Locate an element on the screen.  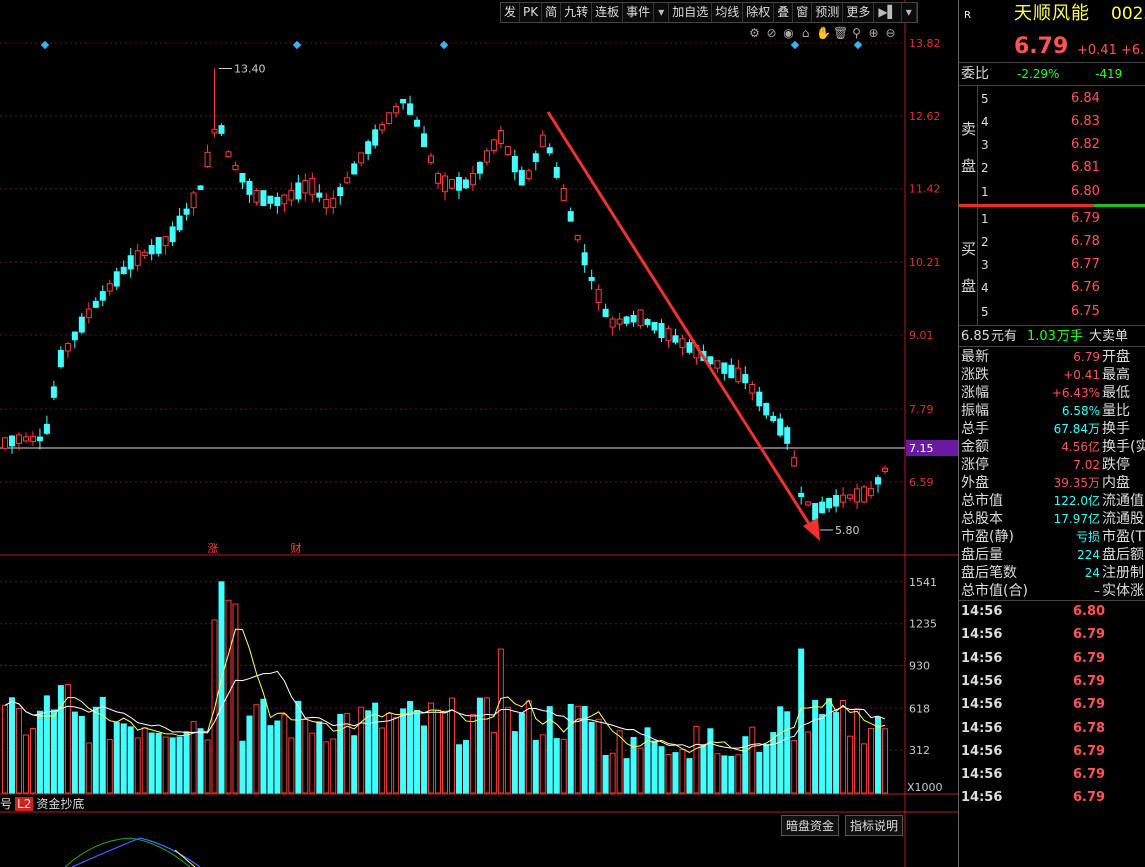
stat-row: 涨停 7.02 跌停 is located at coordinates (1052, 465).